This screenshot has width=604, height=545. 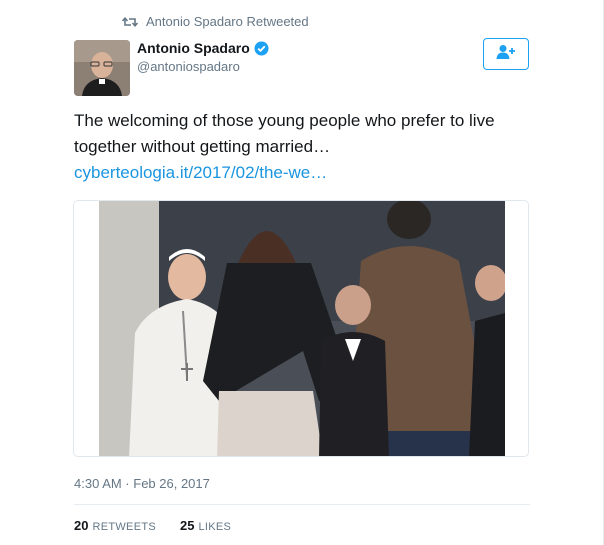 I want to click on display-name: Antonio Spadaro, so click(x=193, y=48).